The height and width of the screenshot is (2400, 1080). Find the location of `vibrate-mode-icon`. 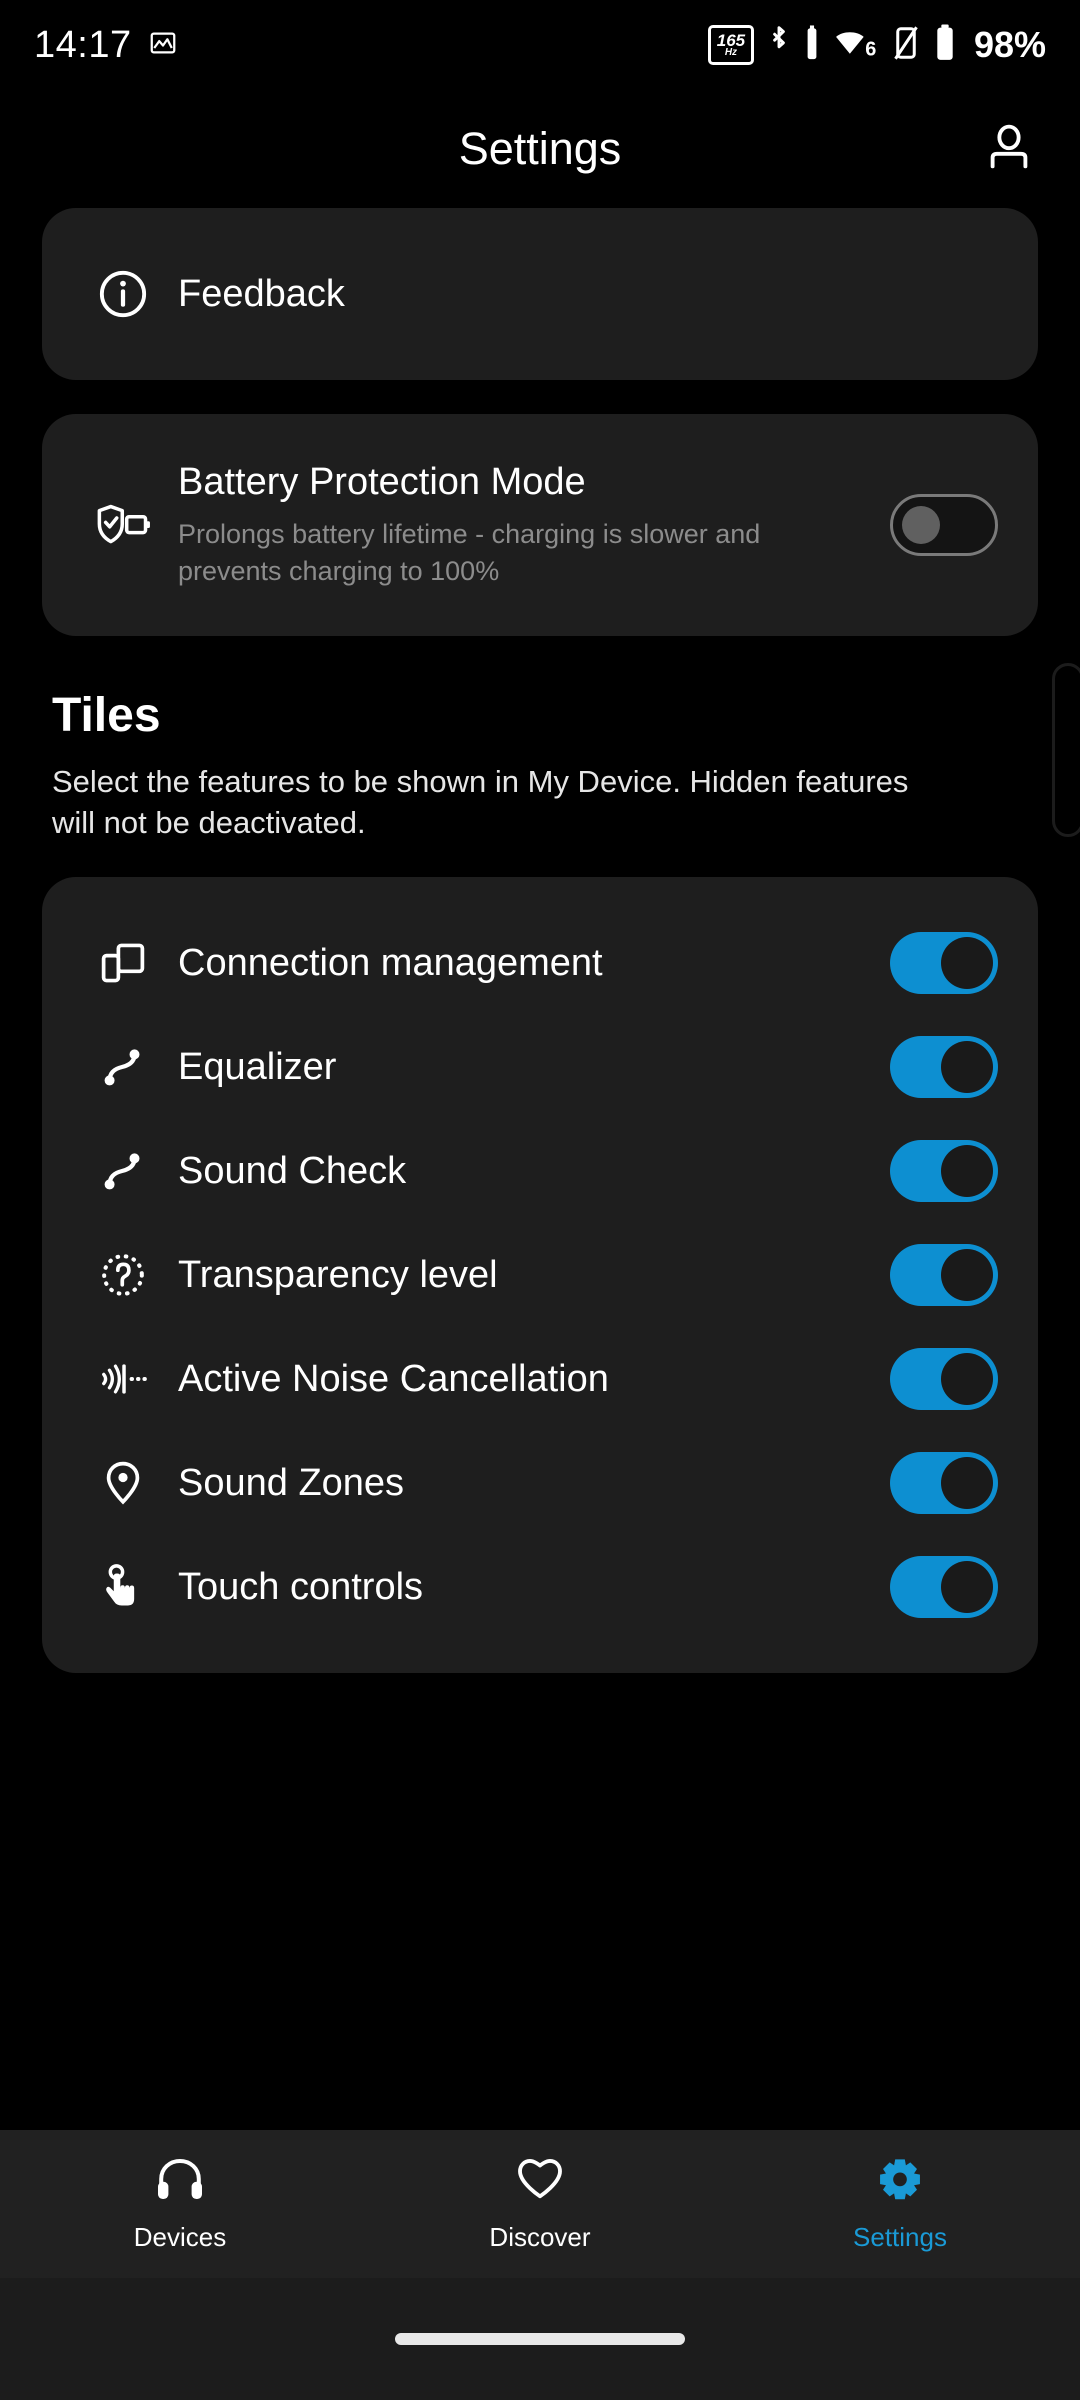

vibrate-mode-icon is located at coordinates (906, 45).